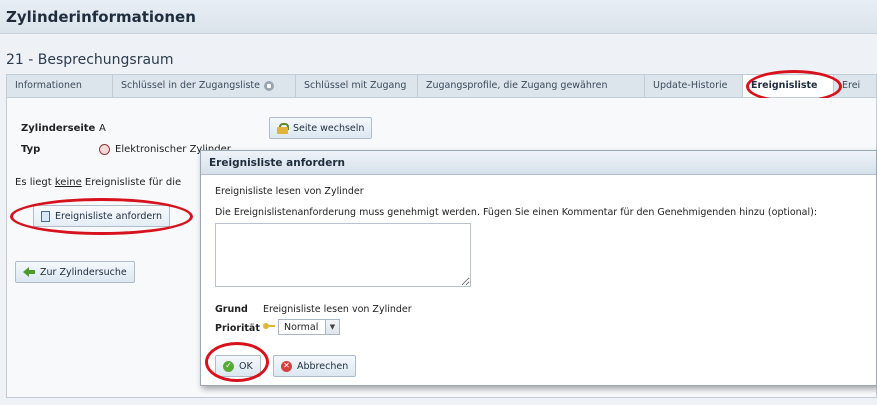  I want to click on tab-label: Zugangsprofile, die Zugang gewähren, so click(517, 85).